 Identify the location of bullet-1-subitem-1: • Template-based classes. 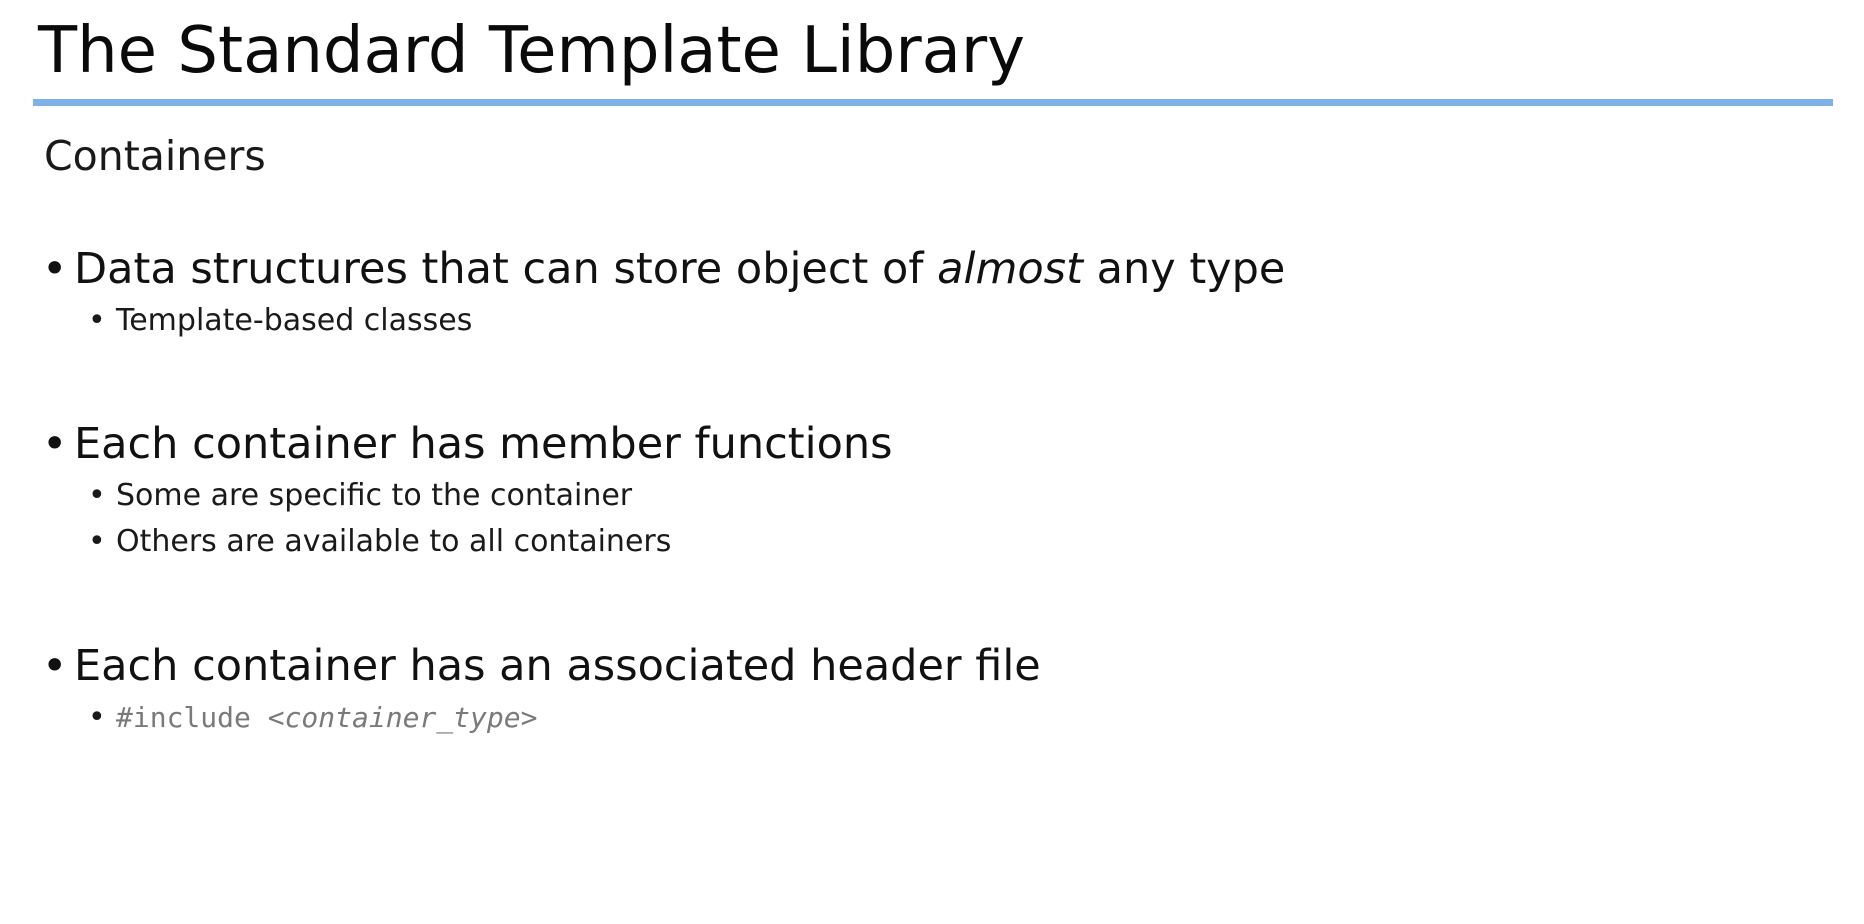
(280, 321).